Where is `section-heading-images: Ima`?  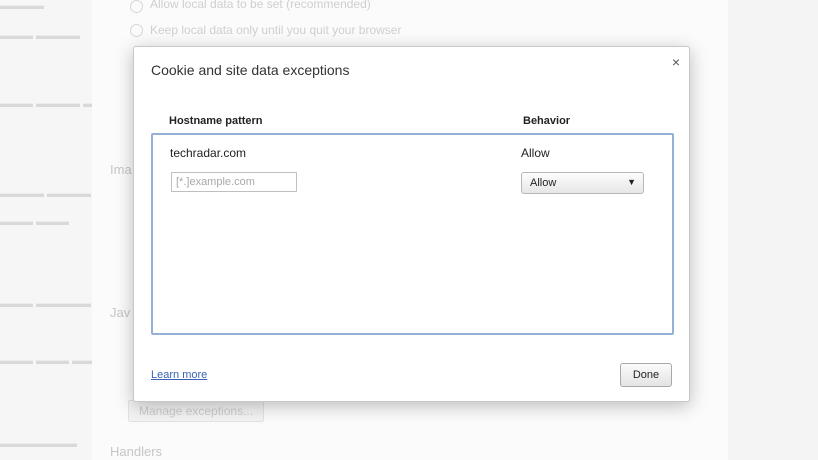 section-heading-images: Ima is located at coordinates (121, 169).